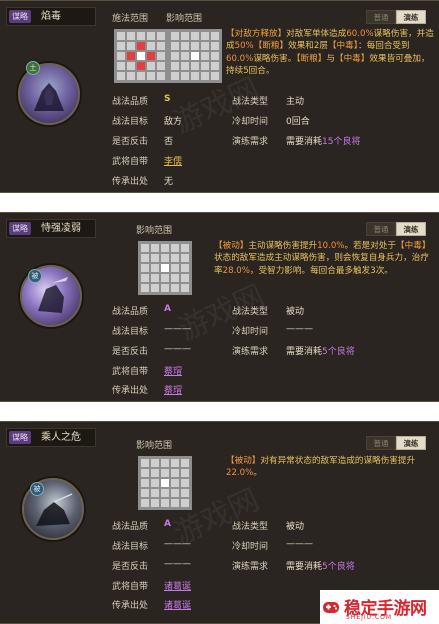 The image size is (439, 624). What do you see at coordinates (177, 604) in the screenshot?
I see `inherit-link: 诸葛诞` at bounding box center [177, 604].